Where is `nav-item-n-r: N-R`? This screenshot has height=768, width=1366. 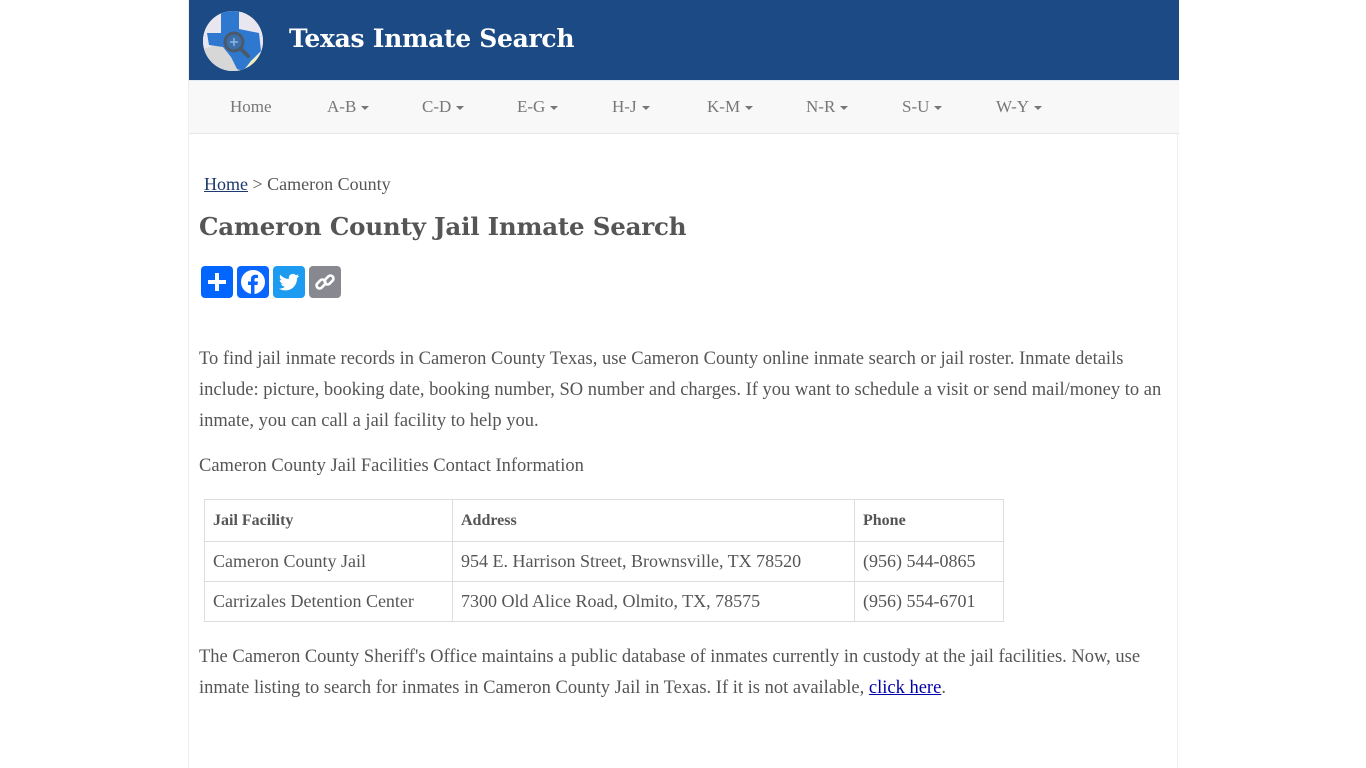 nav-item-n-r: N-R is located at coordinates (827, 107).